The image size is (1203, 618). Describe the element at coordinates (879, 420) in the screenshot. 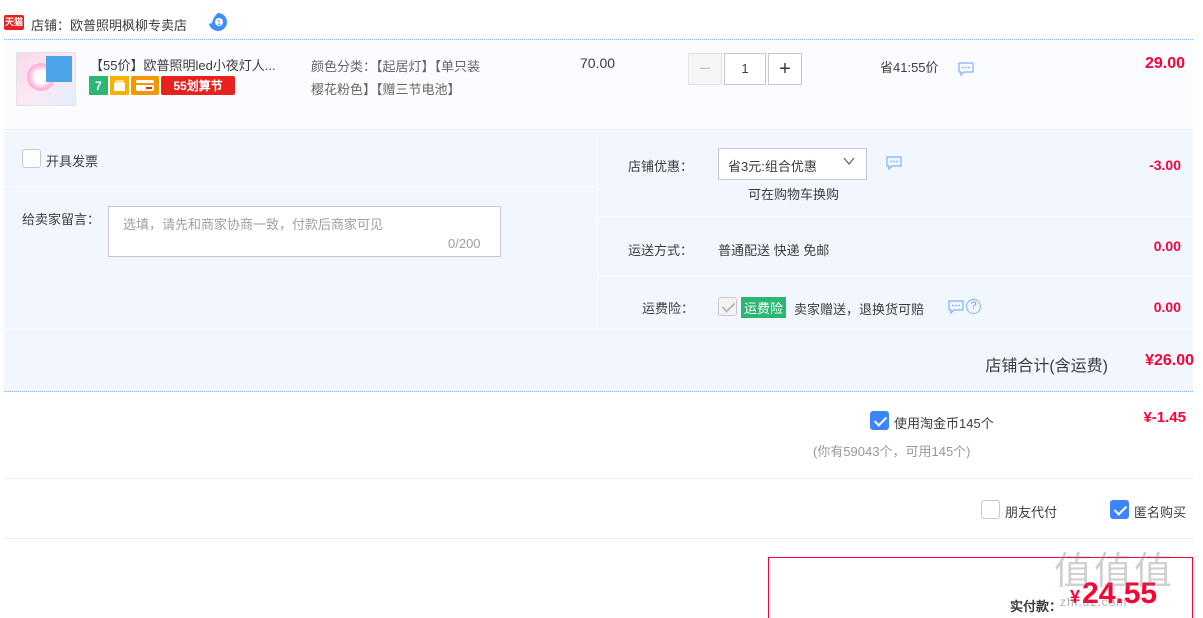

I see `use-coins-checkbox` at that location.